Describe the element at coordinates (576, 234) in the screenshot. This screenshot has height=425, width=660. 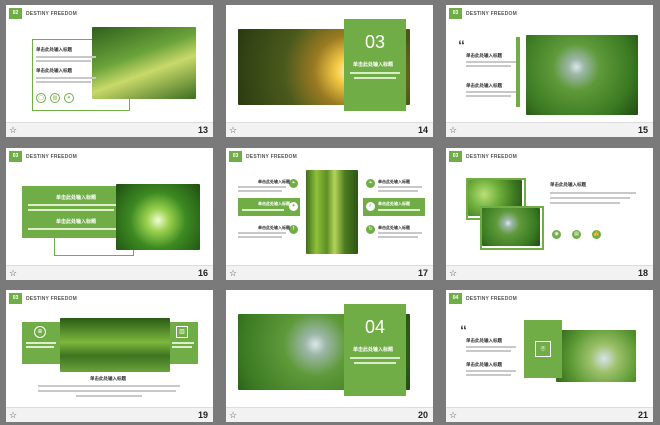
I see `document-icon: ▤` at that location.